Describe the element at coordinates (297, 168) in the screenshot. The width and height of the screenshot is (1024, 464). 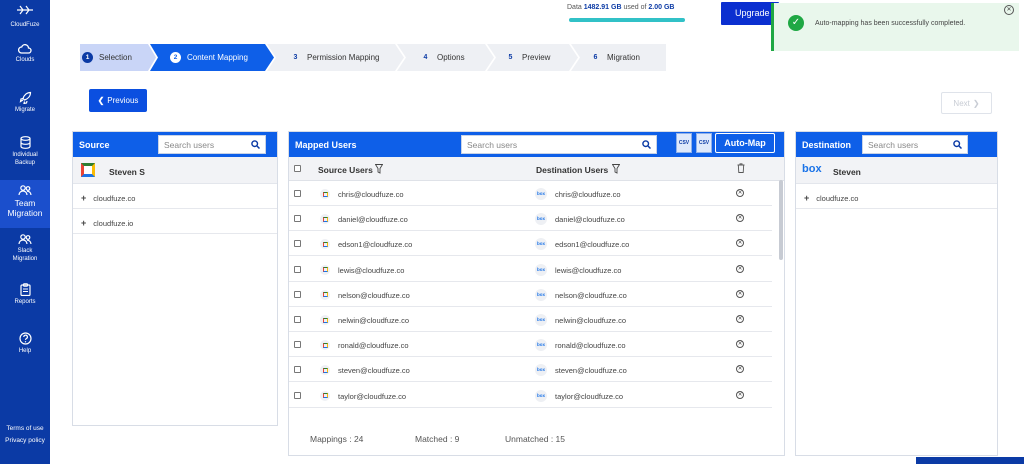
I see `select-all-checkbox` at that location.